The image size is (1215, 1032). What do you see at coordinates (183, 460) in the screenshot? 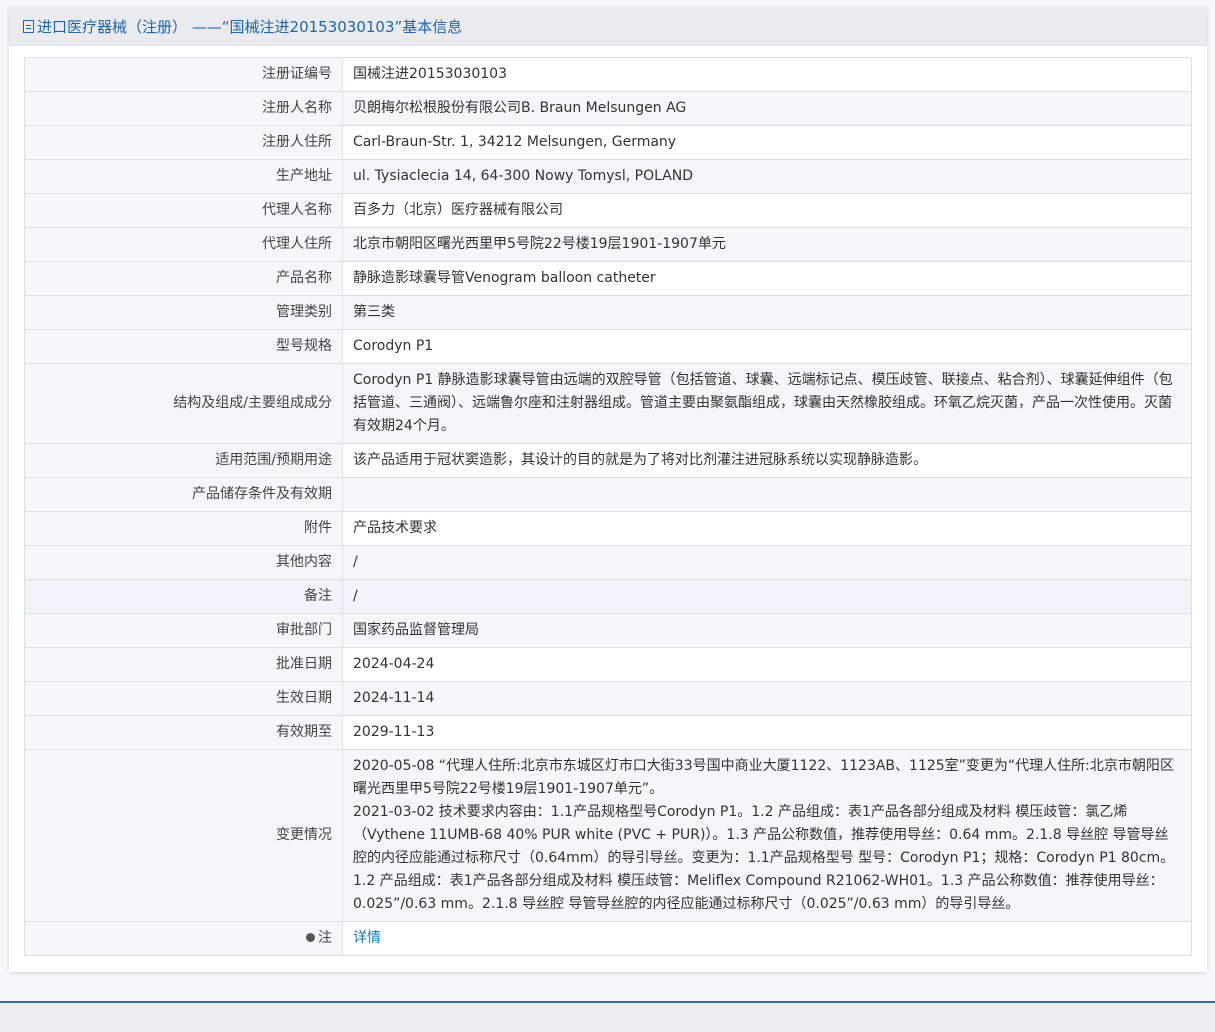
I see `field-label: 适用范围/预期用途` at bounding box center [183, 460].